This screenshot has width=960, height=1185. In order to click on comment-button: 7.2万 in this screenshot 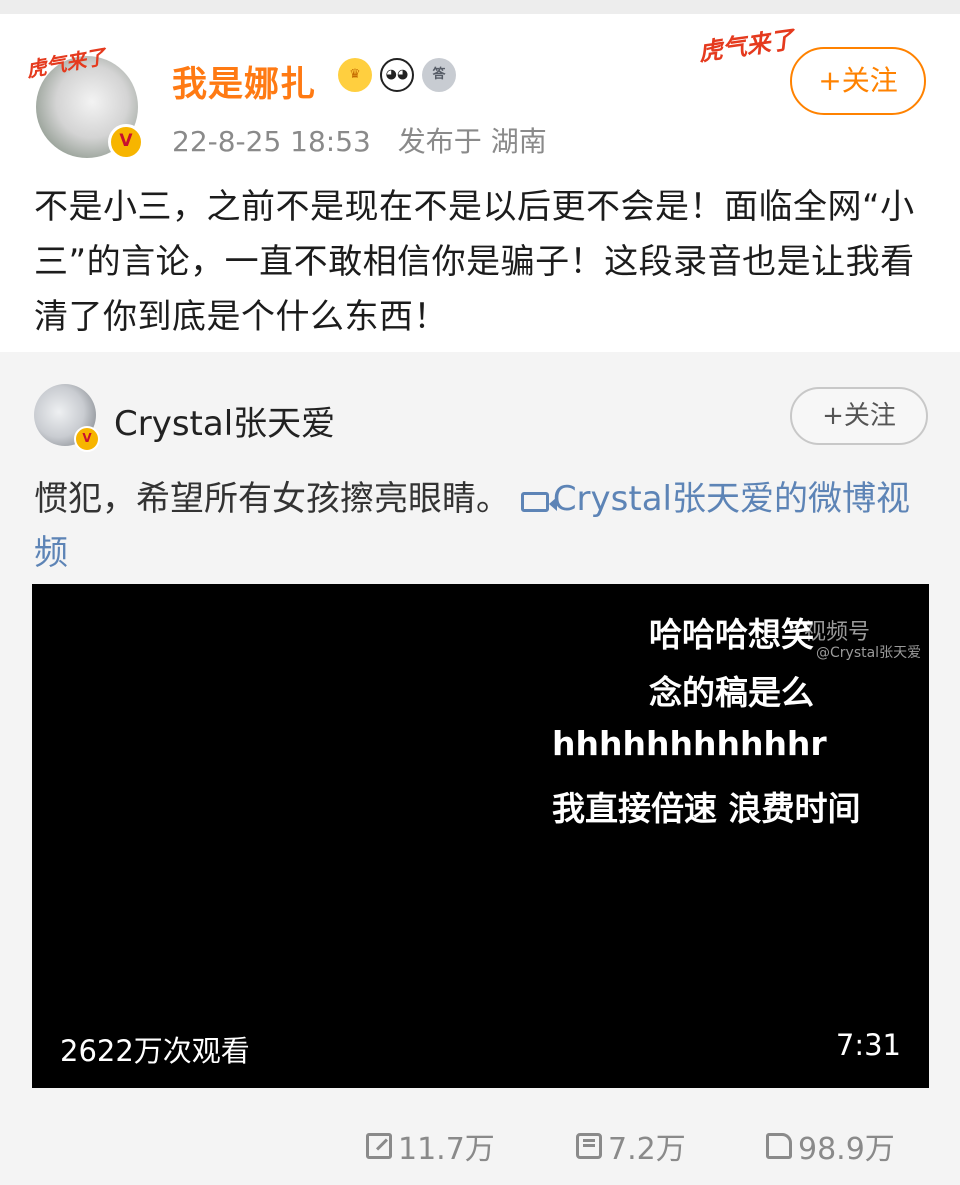, I will do `click(631, 1146)`.